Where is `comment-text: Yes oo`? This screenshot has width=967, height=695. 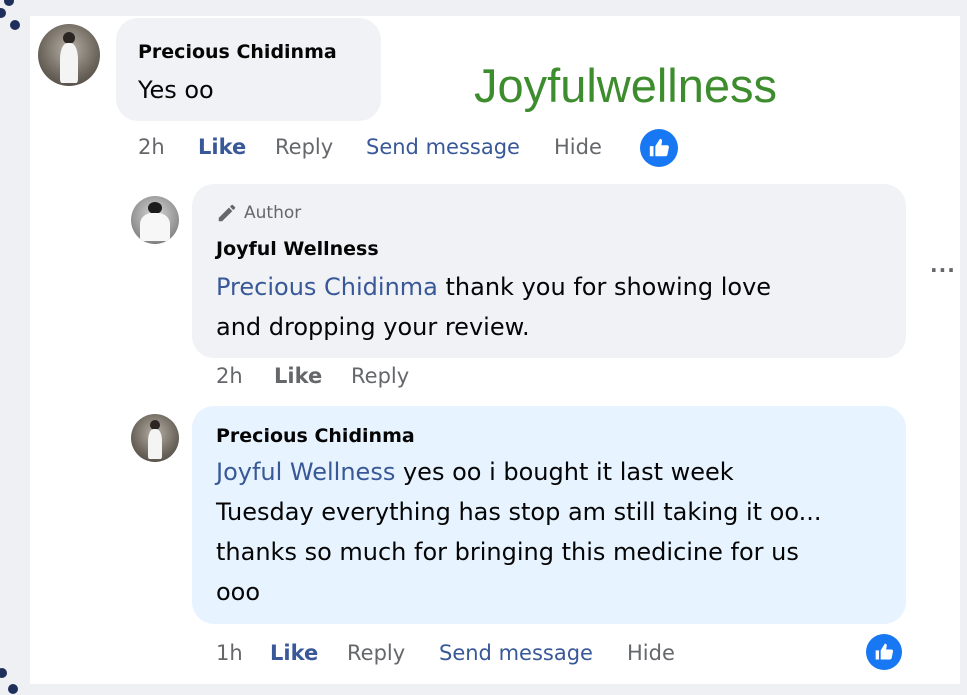
comment-text: Yes oo is located at coordinates (176, 90).